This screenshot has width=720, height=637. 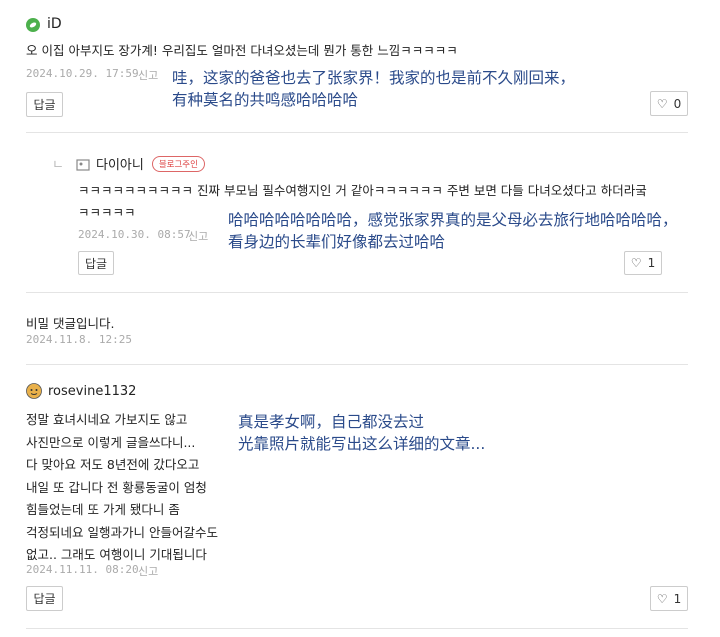 I want to click on blog-owner-badge: 블로그주인, so click(x=178, y=163).